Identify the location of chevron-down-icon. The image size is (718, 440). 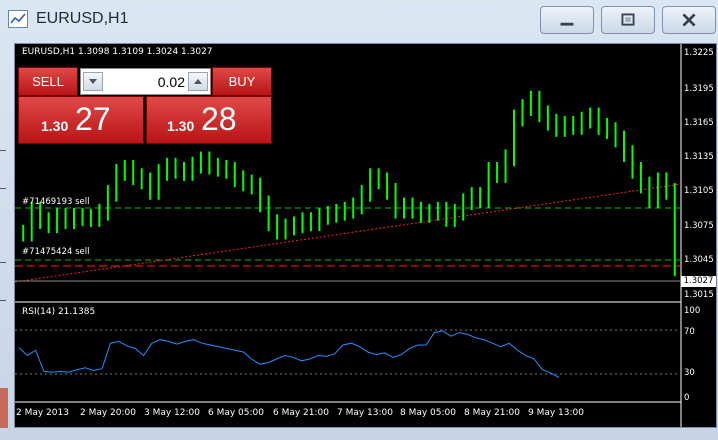
(93, 81).